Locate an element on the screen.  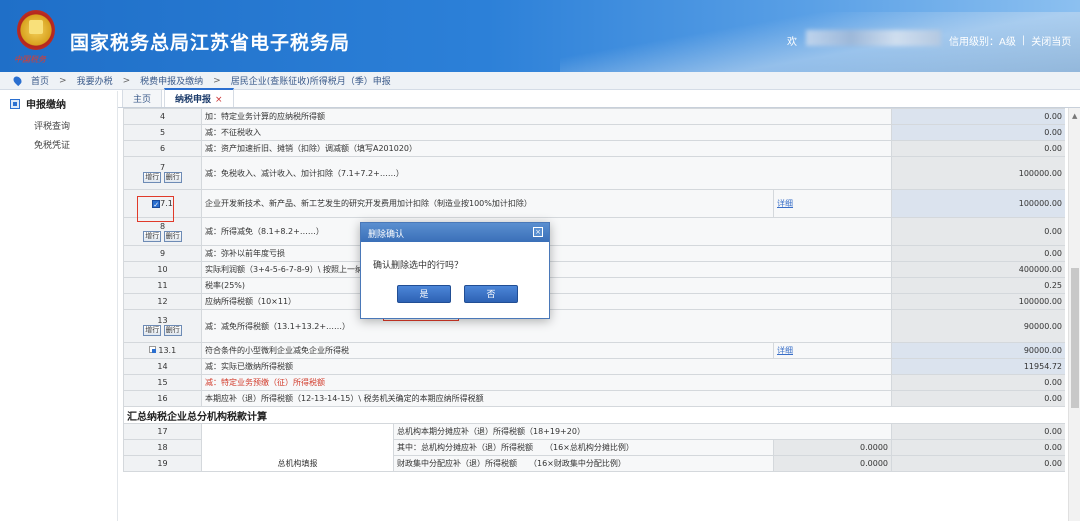
scroll-up-icon: ▲ is located at coordinates (1074, 116).